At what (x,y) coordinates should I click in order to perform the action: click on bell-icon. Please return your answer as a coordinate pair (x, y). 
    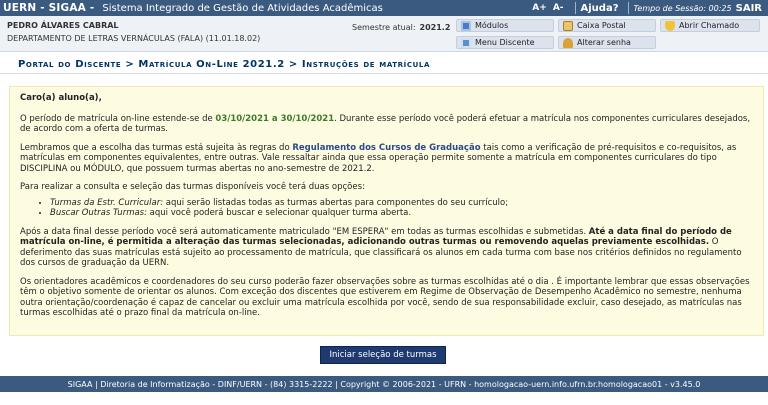
    Looking at the image, I should click on (670, 25).